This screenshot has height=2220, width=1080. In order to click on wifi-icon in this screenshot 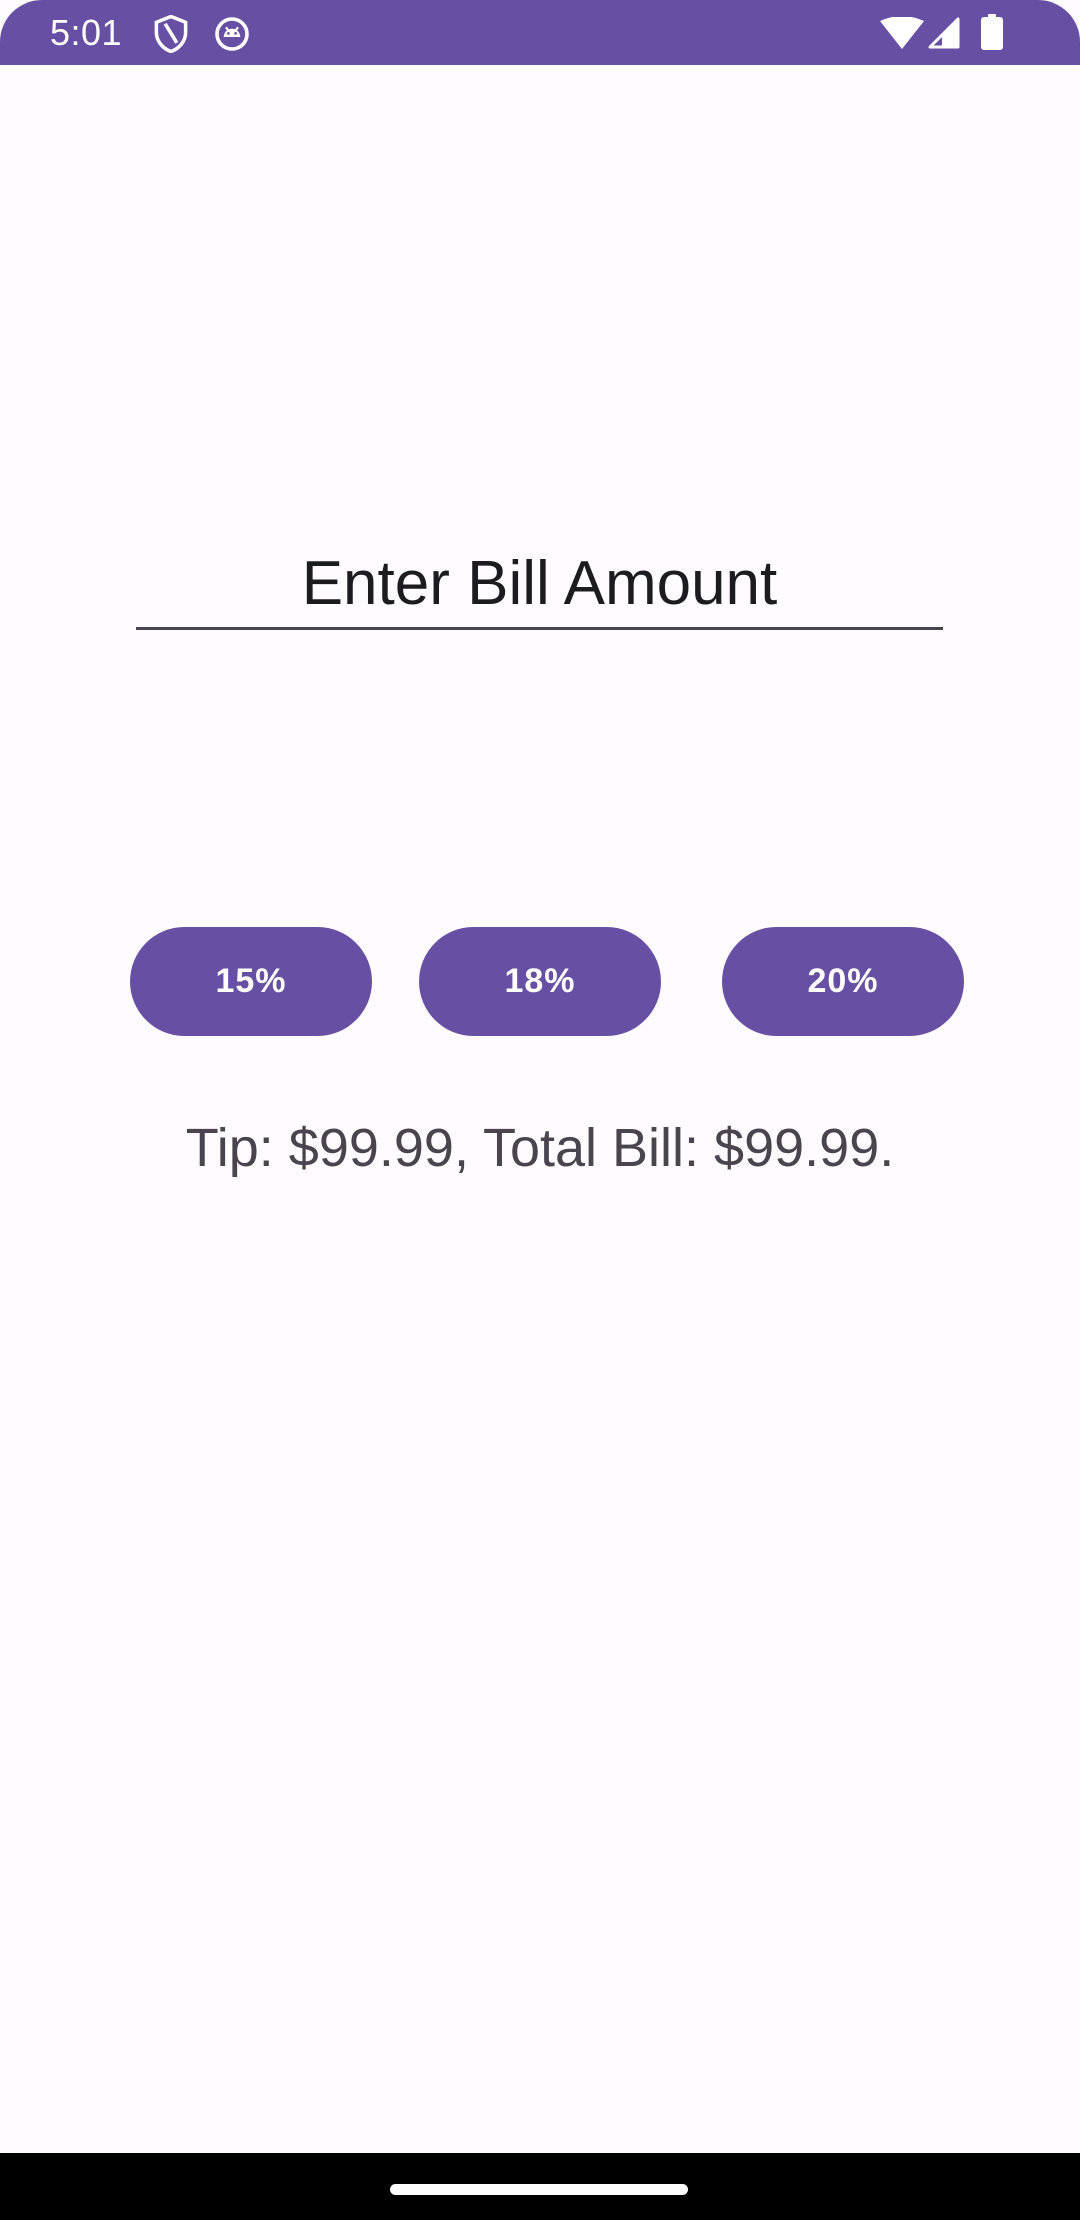, I will do `click(902, 33)`.